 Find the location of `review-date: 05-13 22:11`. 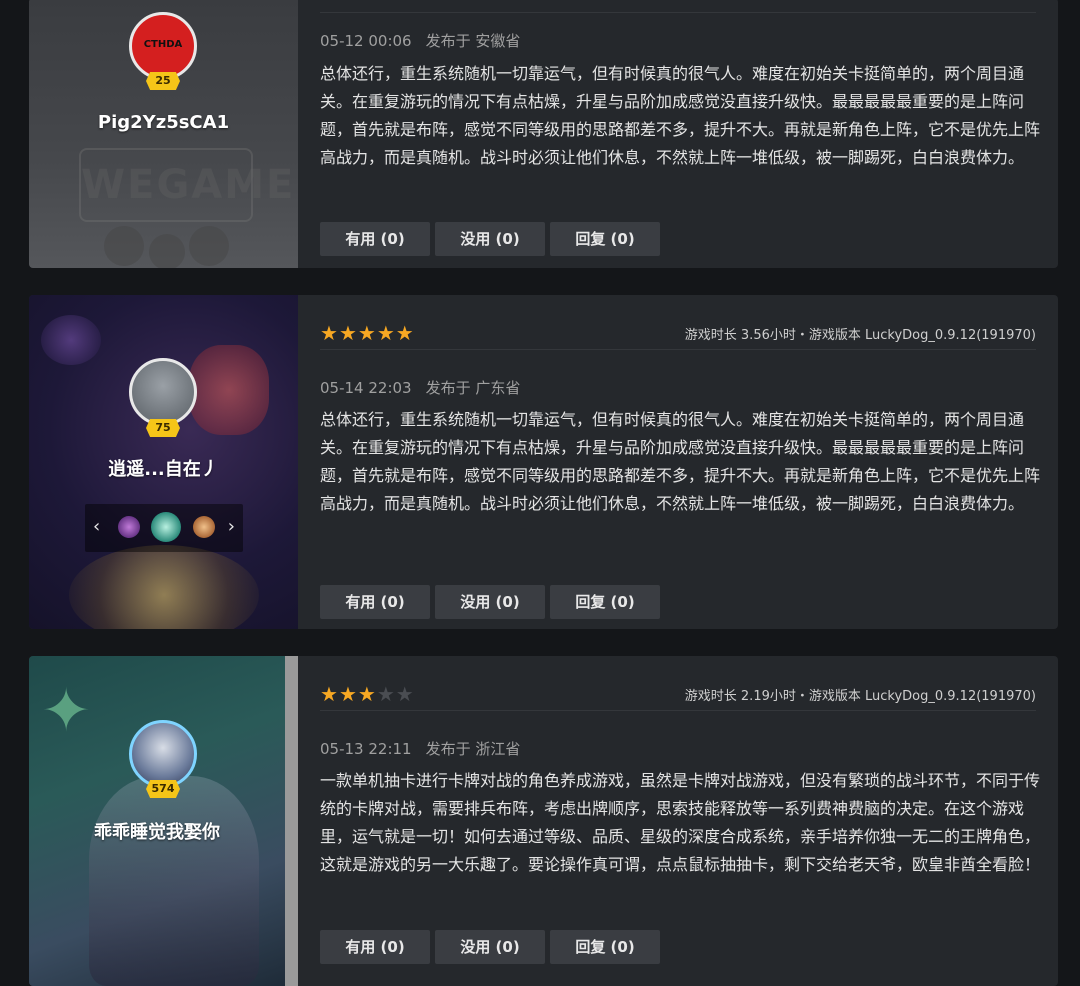

review-date: 05-13 22:11 is located at coordinates (366, 749).